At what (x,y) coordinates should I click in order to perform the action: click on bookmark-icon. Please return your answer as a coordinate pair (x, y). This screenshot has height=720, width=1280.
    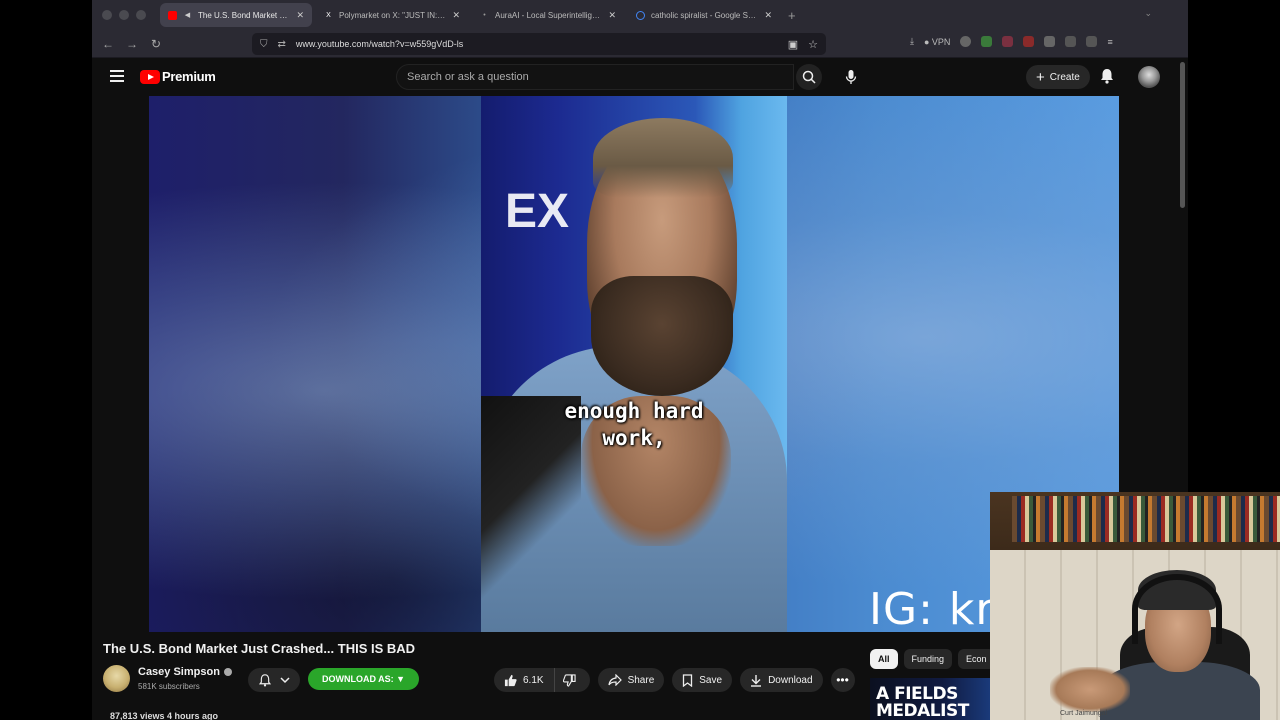
    Looking at the image, I should click on (688, 680).